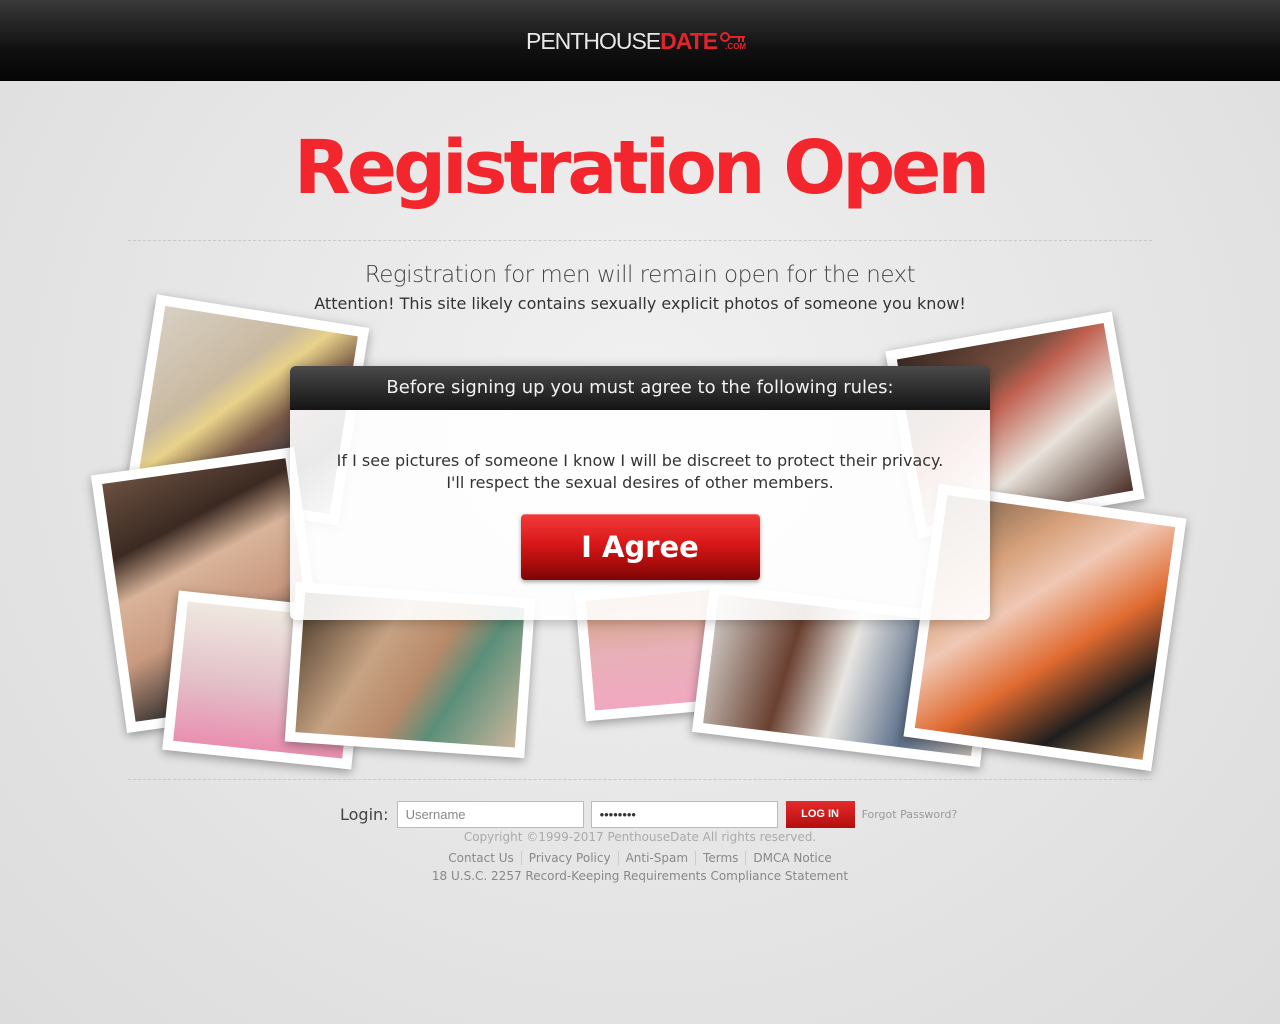  What do you see at coordinates (640, 547) in the screenshot?
I see `agree-button: I Agree` at bounding box center [640, 547].